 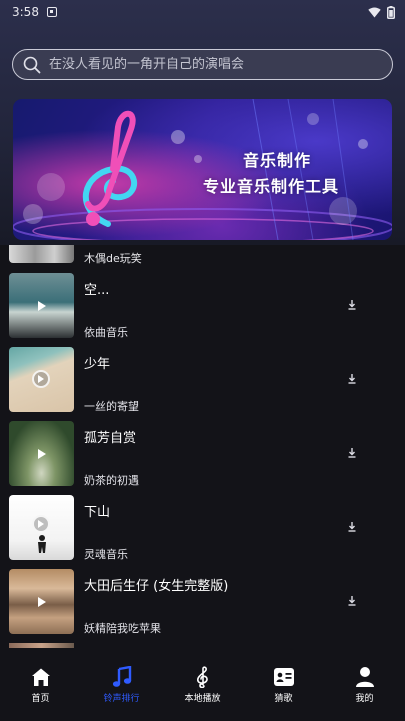 What do you see at coordinates (202, 699) in the screenshot?
I see `nav-label: 本地播放` at bounding box center [202, 699].